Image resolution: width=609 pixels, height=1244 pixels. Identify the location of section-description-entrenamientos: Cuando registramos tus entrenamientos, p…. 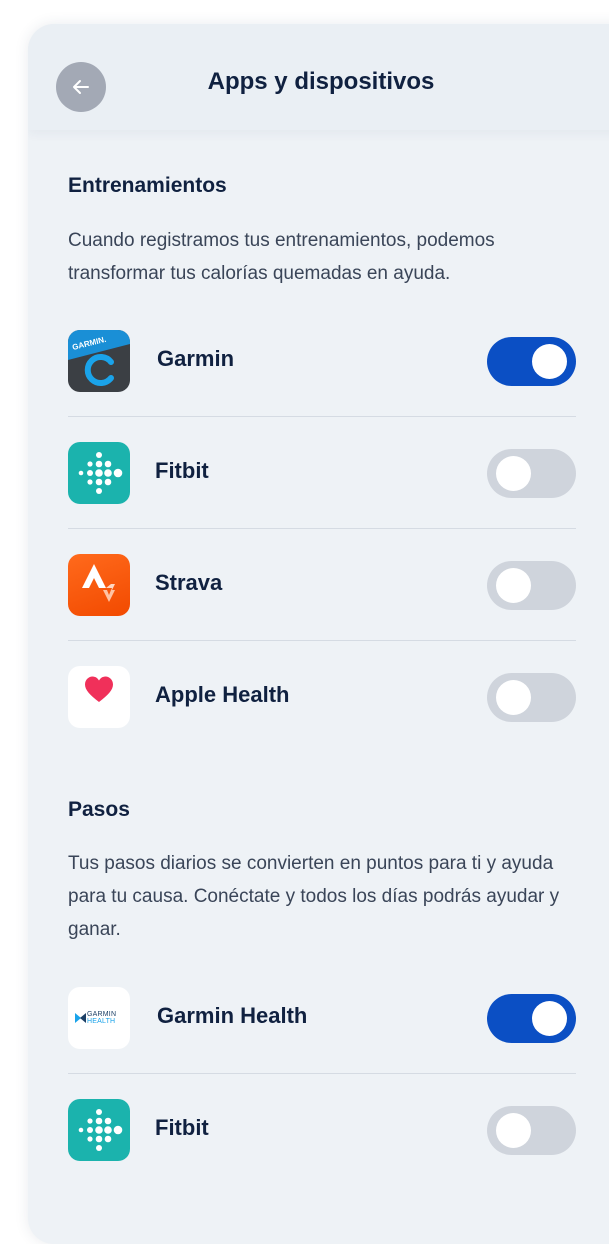
(281, 257).